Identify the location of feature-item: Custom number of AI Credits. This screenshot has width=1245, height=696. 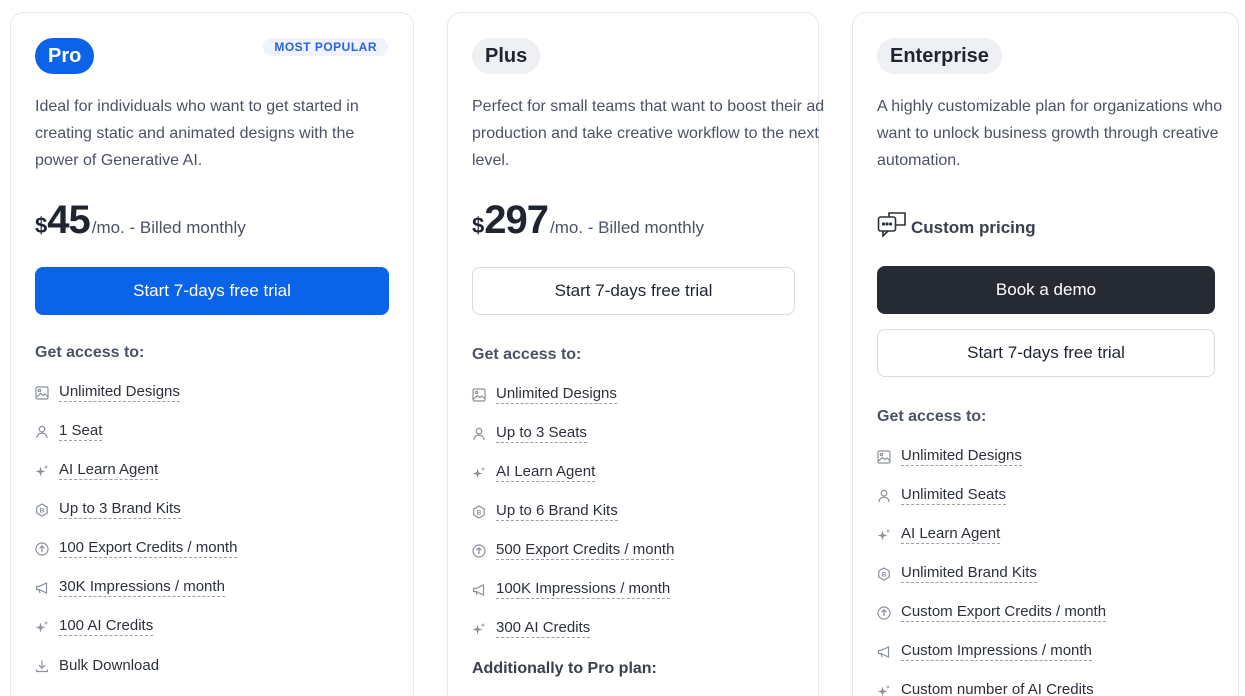
(991, 683).